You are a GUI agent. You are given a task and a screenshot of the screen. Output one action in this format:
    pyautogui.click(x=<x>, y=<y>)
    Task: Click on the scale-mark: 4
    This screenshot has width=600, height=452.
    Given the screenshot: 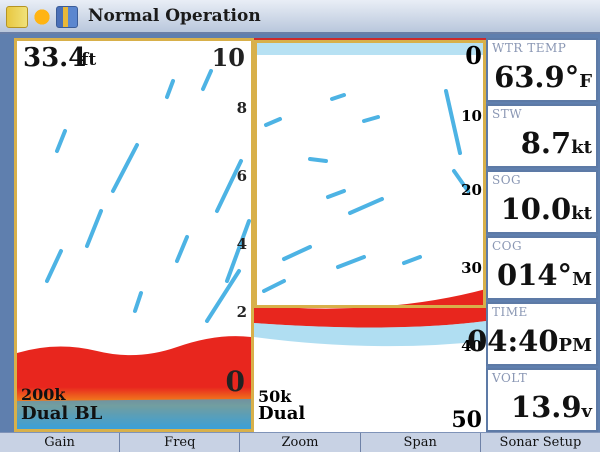 What is the action you would take?
    pyautogui.click(x=241, y=244)
    